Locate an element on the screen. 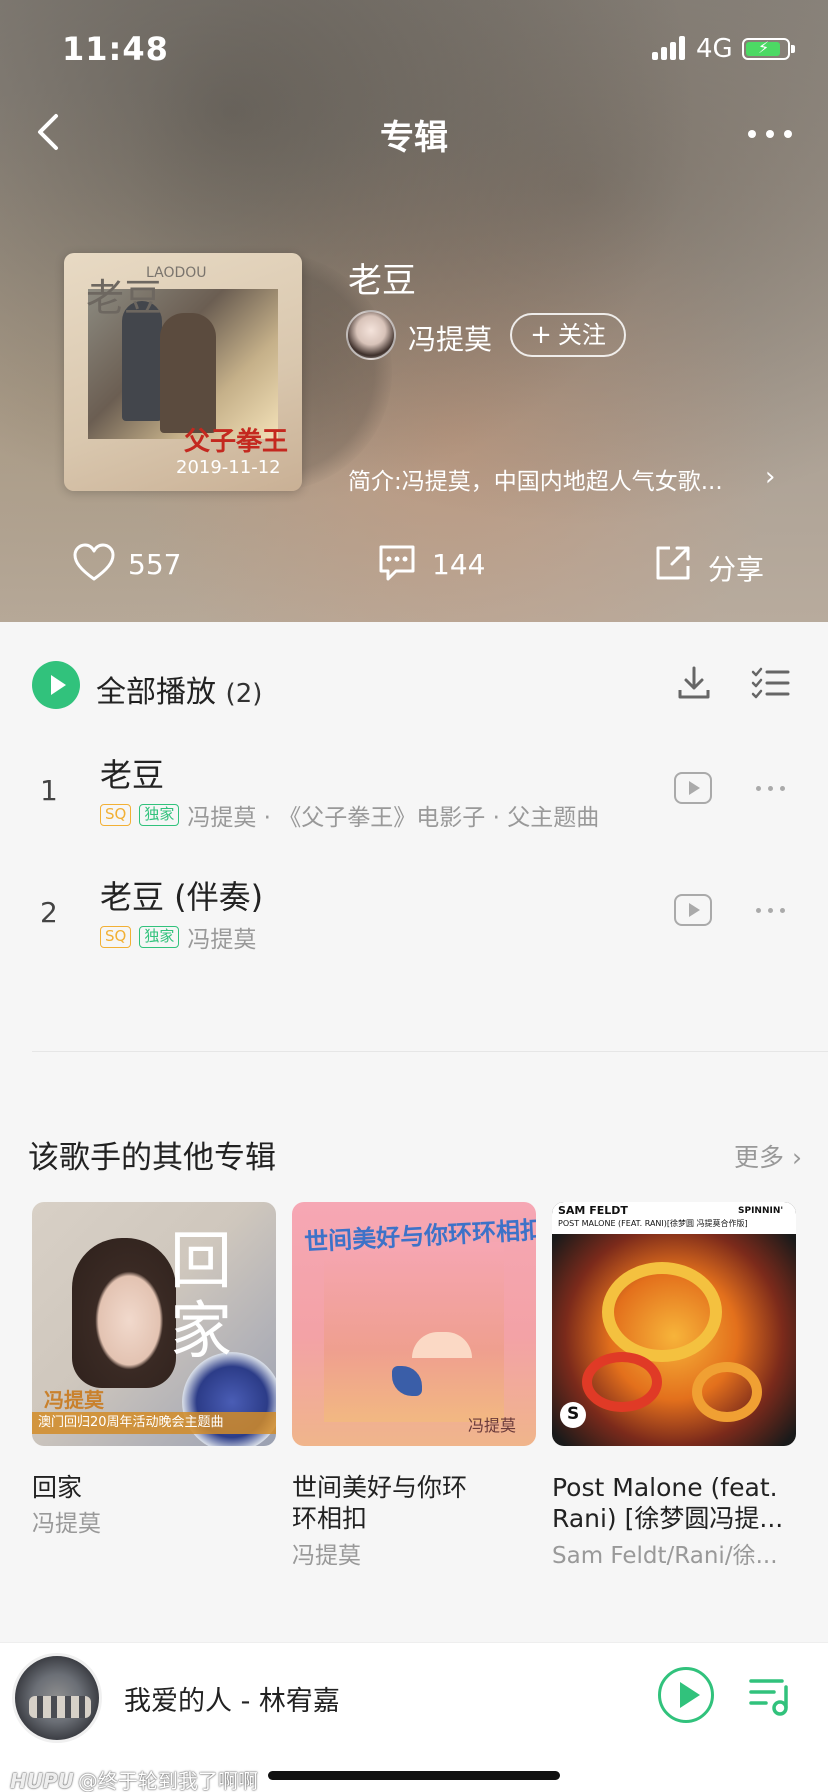 This screenshot has height=1792, width=828. art-artist: 冯提莫 is located at coordinates (74, 1400).